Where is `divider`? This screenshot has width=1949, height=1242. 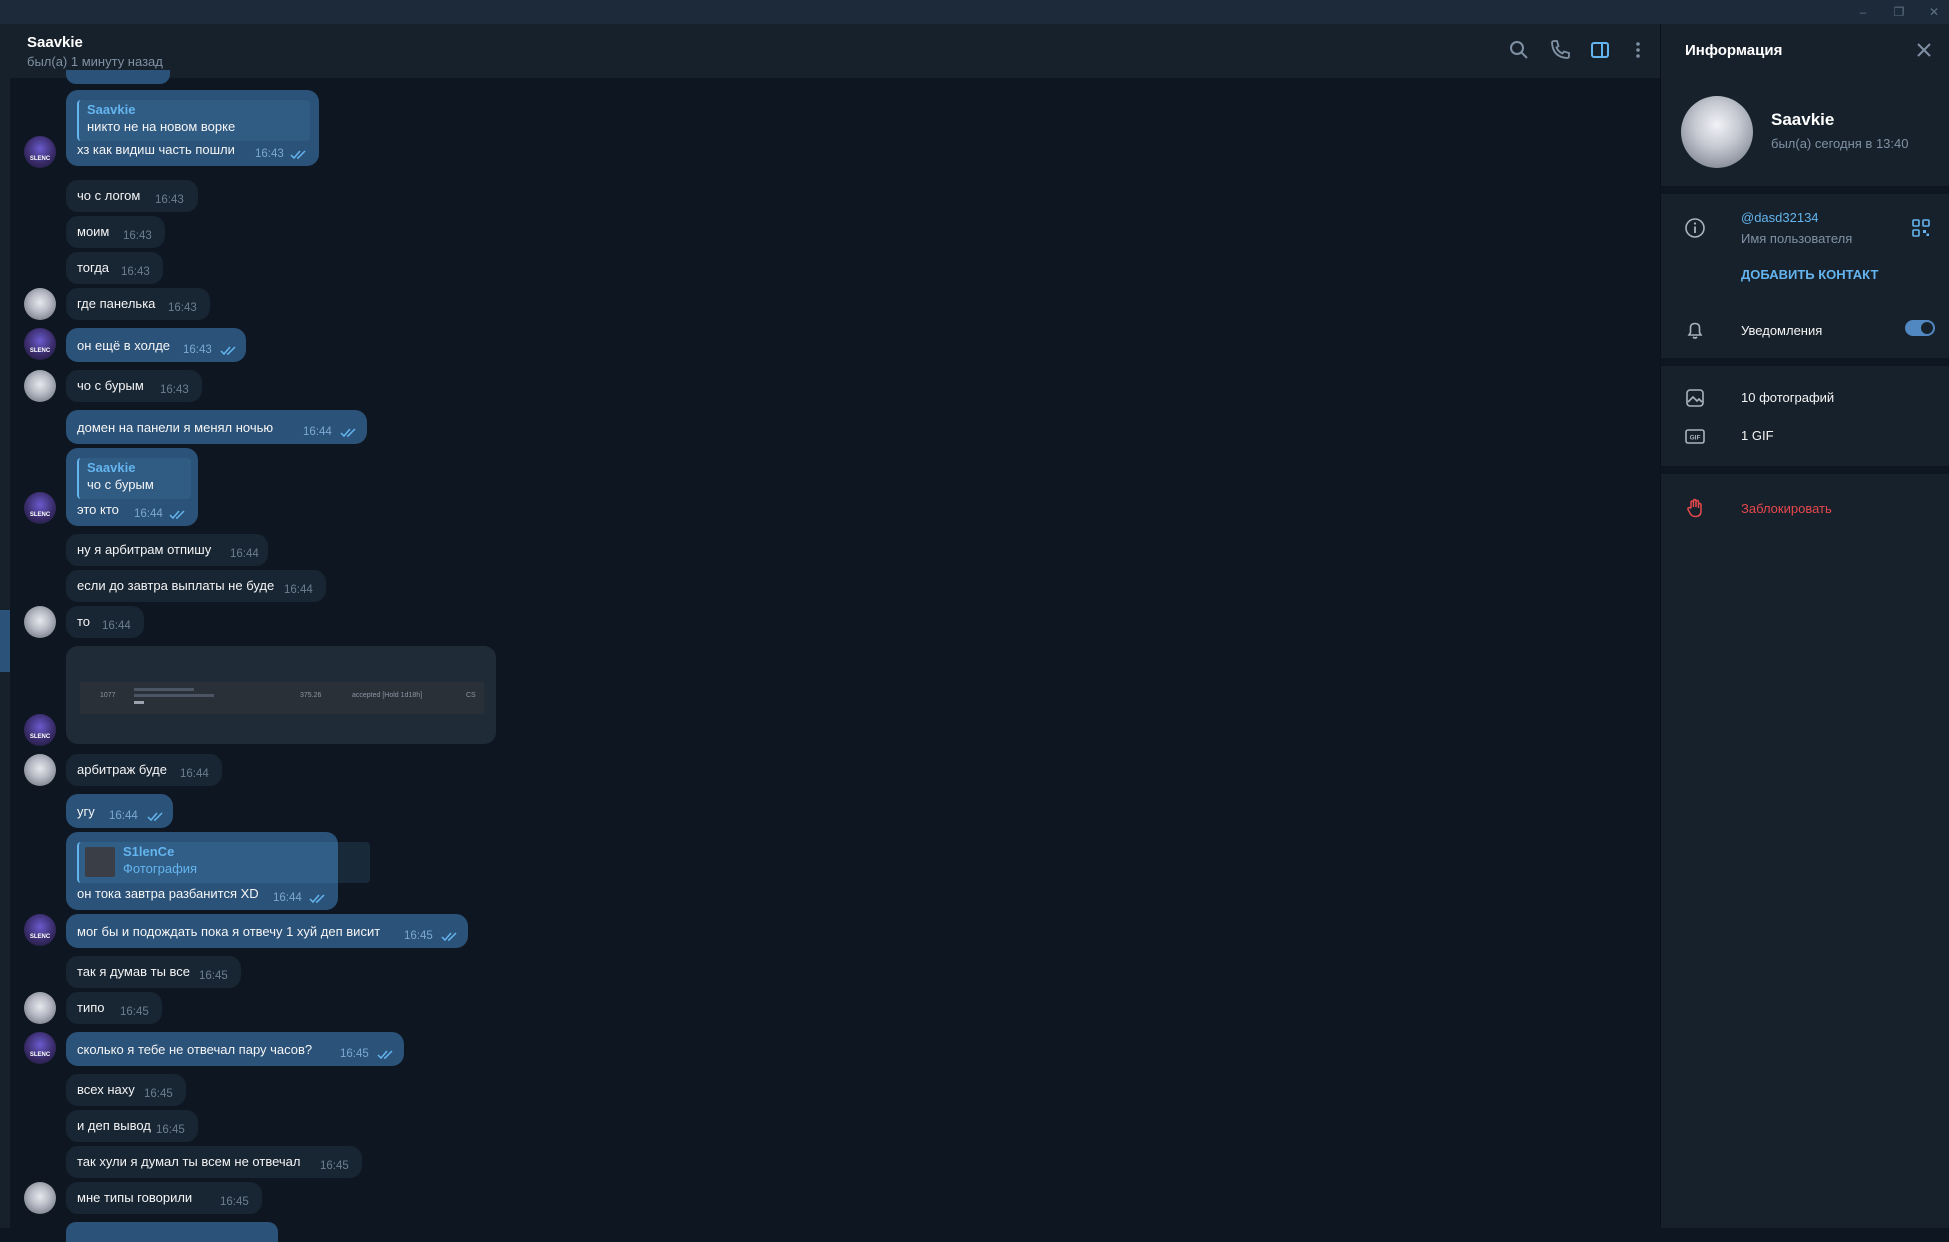 divider is located at coordinates (1805, 470).